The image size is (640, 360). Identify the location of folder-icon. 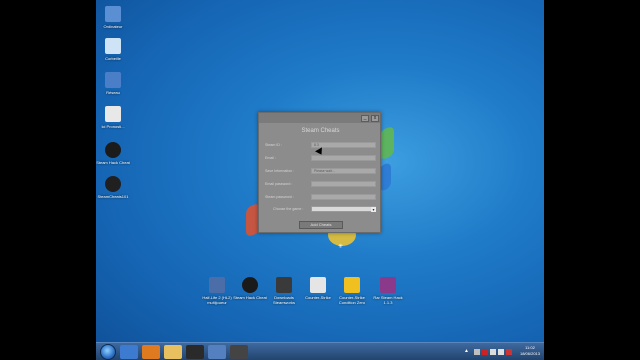
(173, 352).